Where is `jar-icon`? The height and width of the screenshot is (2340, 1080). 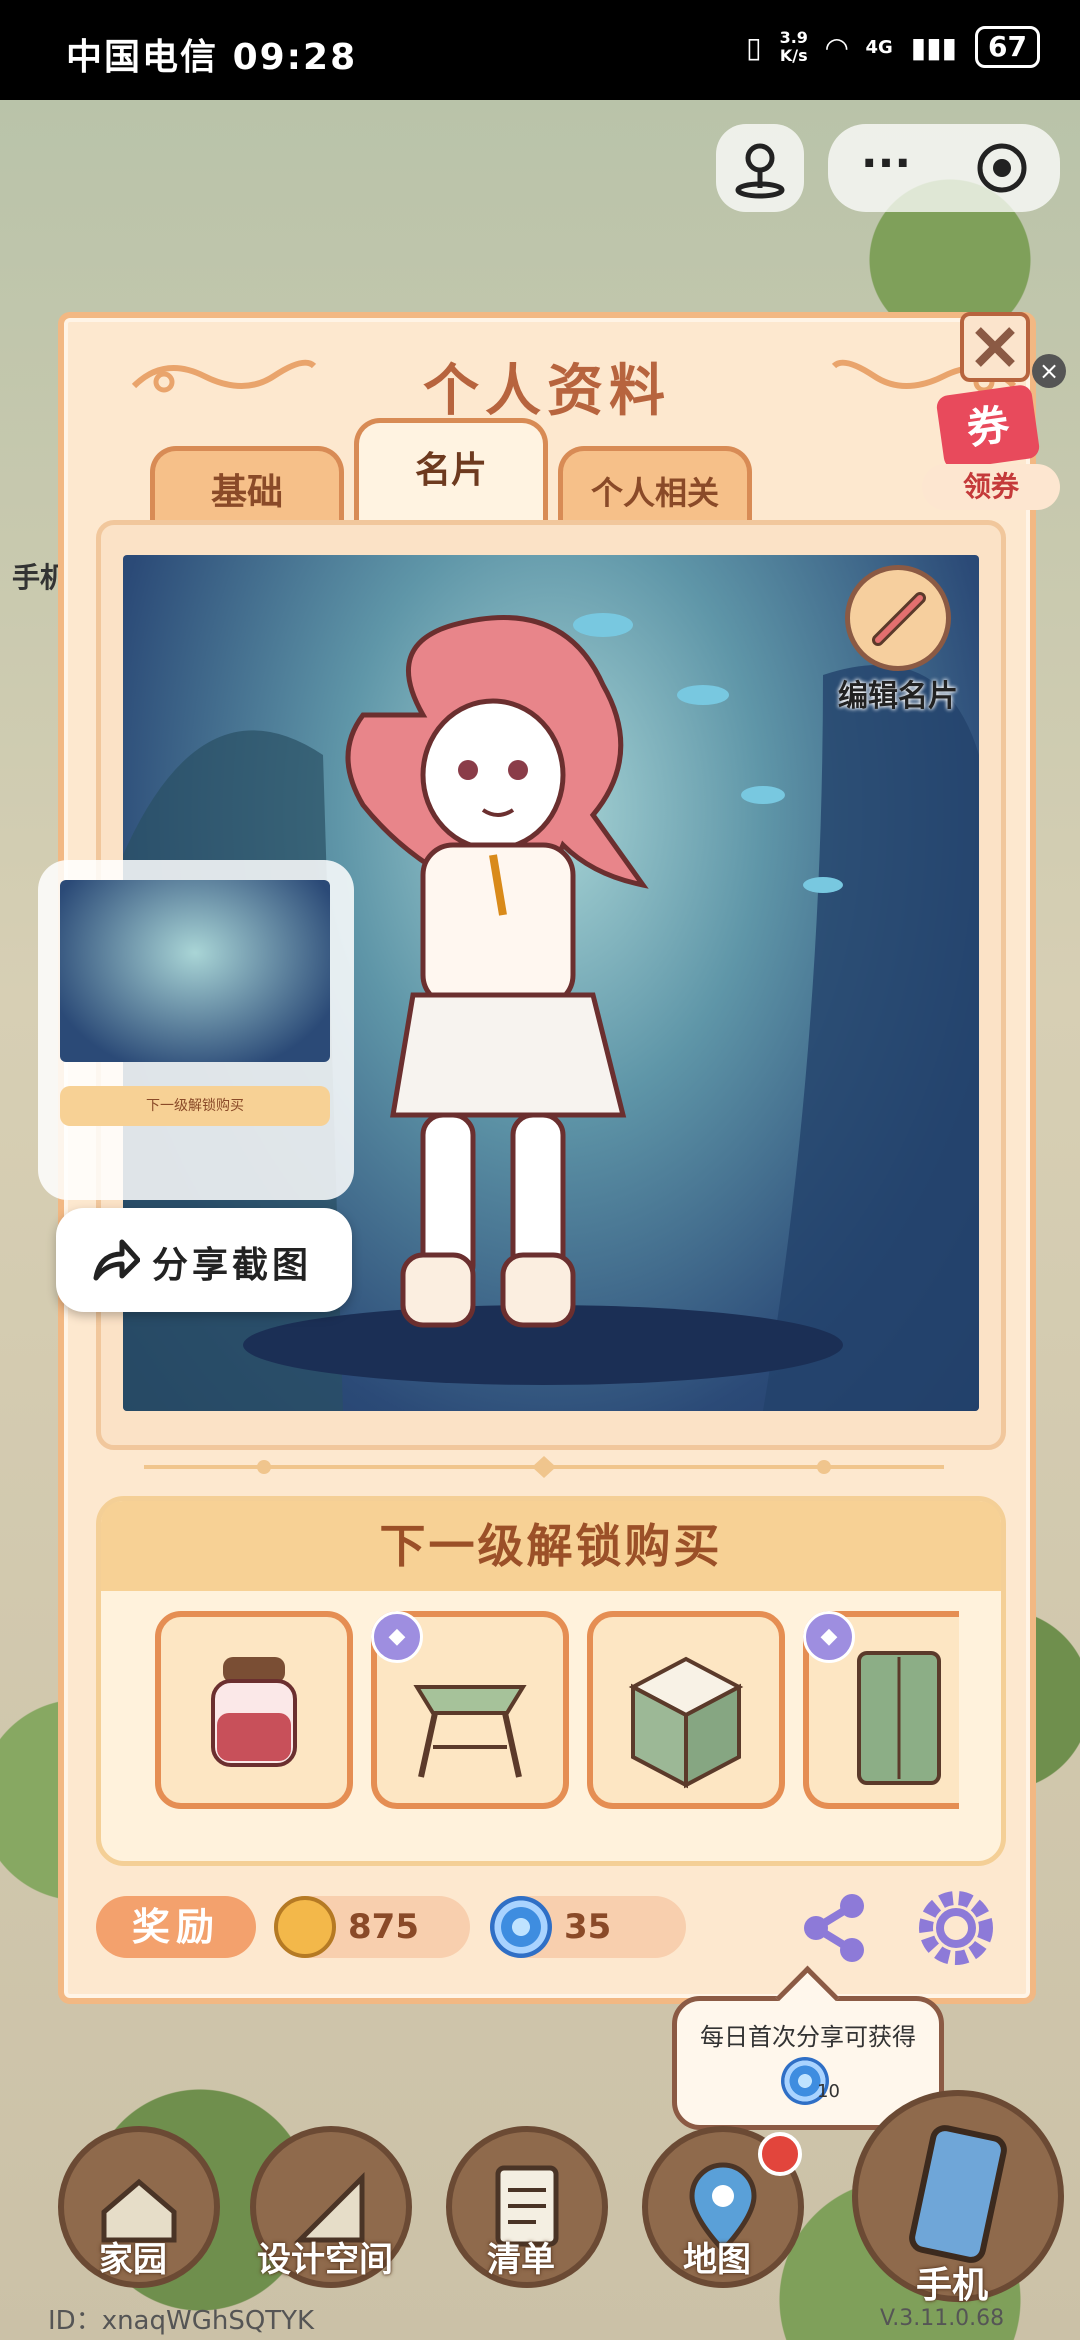
jar-icon is located at coordinates (254, 1712).